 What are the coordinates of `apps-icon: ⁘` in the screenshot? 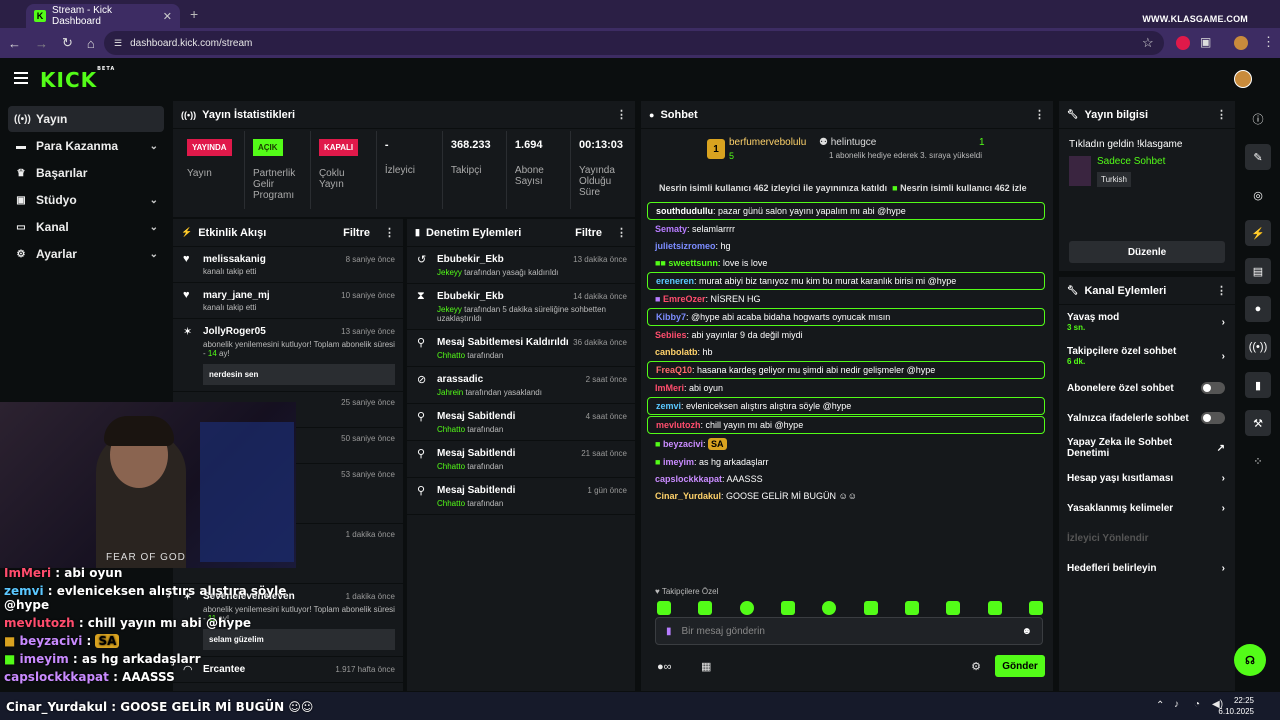 It's located at (1258, 461).